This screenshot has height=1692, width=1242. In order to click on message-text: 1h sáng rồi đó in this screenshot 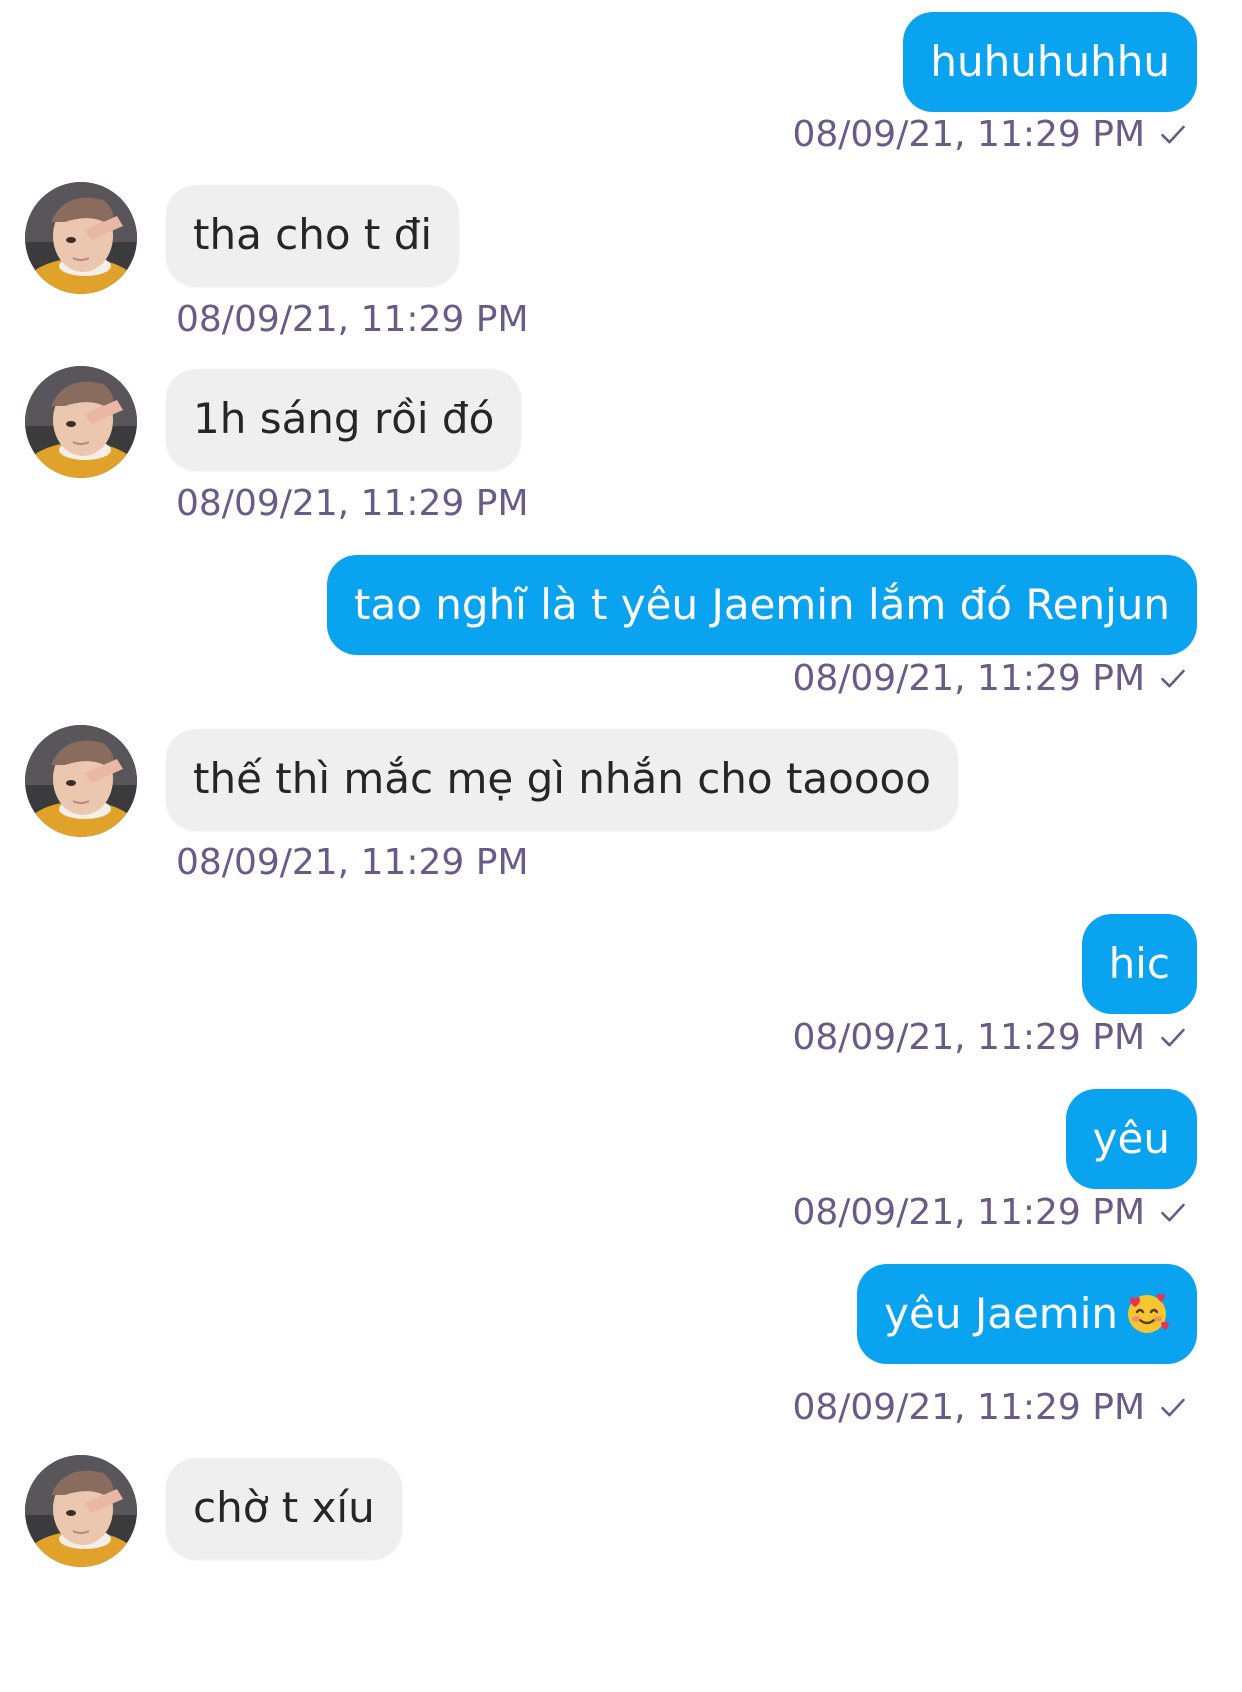, I will do `click(344, 418)`.